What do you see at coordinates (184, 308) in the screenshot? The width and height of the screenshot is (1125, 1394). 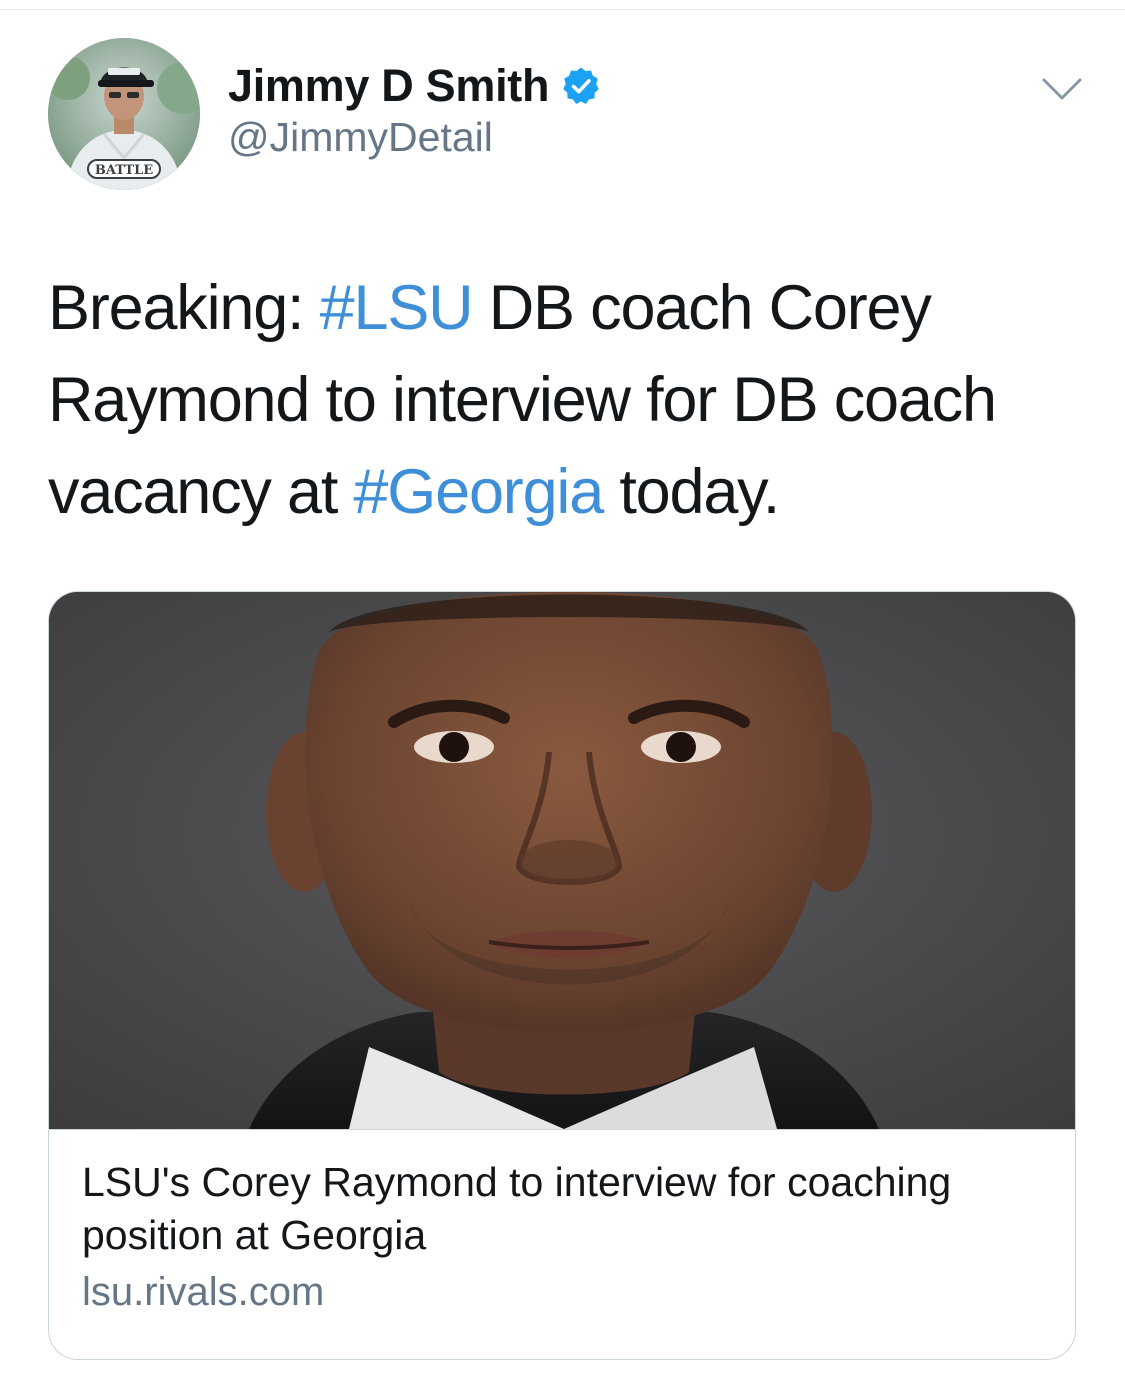 I see `tweet-text-segment: Breaking:` at bounding box center [184, 308].